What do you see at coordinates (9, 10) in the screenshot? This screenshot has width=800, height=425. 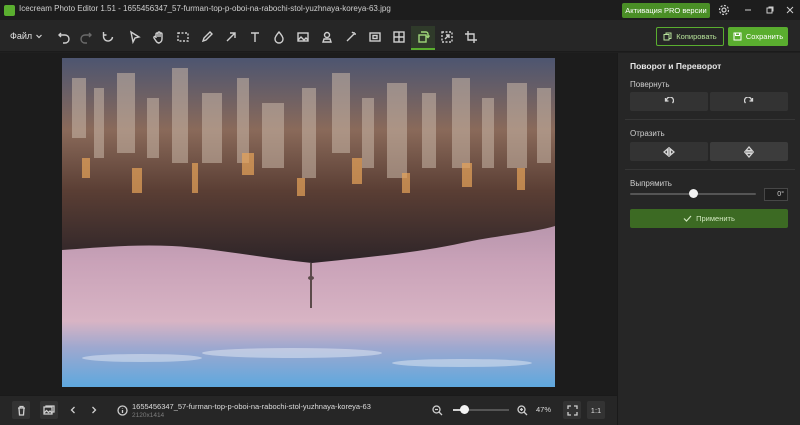 I see `app-logo-icon` at bounding box center [9, 10].